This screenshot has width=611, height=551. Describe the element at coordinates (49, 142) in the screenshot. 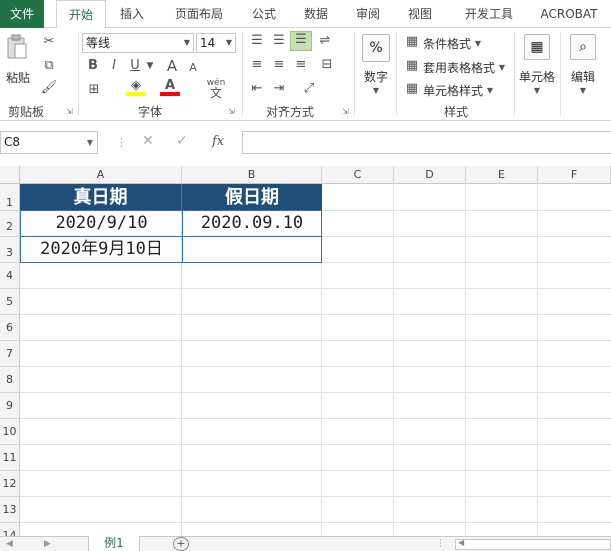

I see `name-box: C8 ▼` at that location.